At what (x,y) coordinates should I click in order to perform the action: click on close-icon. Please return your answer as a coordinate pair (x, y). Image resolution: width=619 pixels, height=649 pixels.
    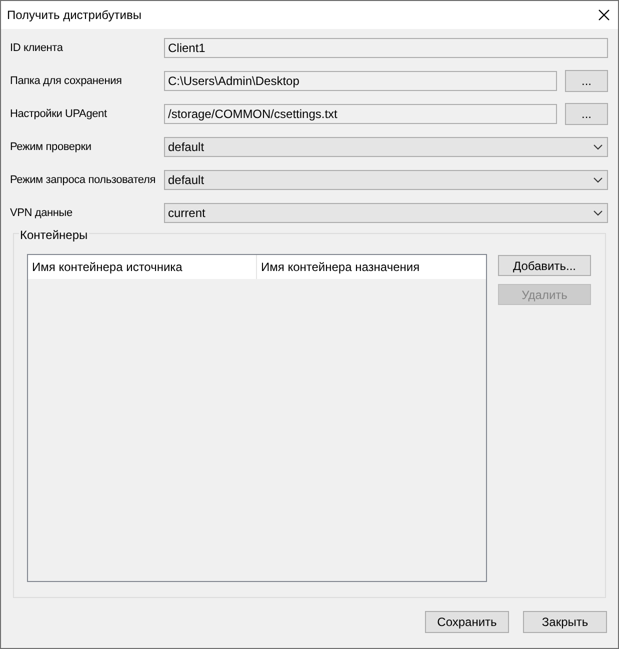
    Looking at the image, I should click on (604, 15).